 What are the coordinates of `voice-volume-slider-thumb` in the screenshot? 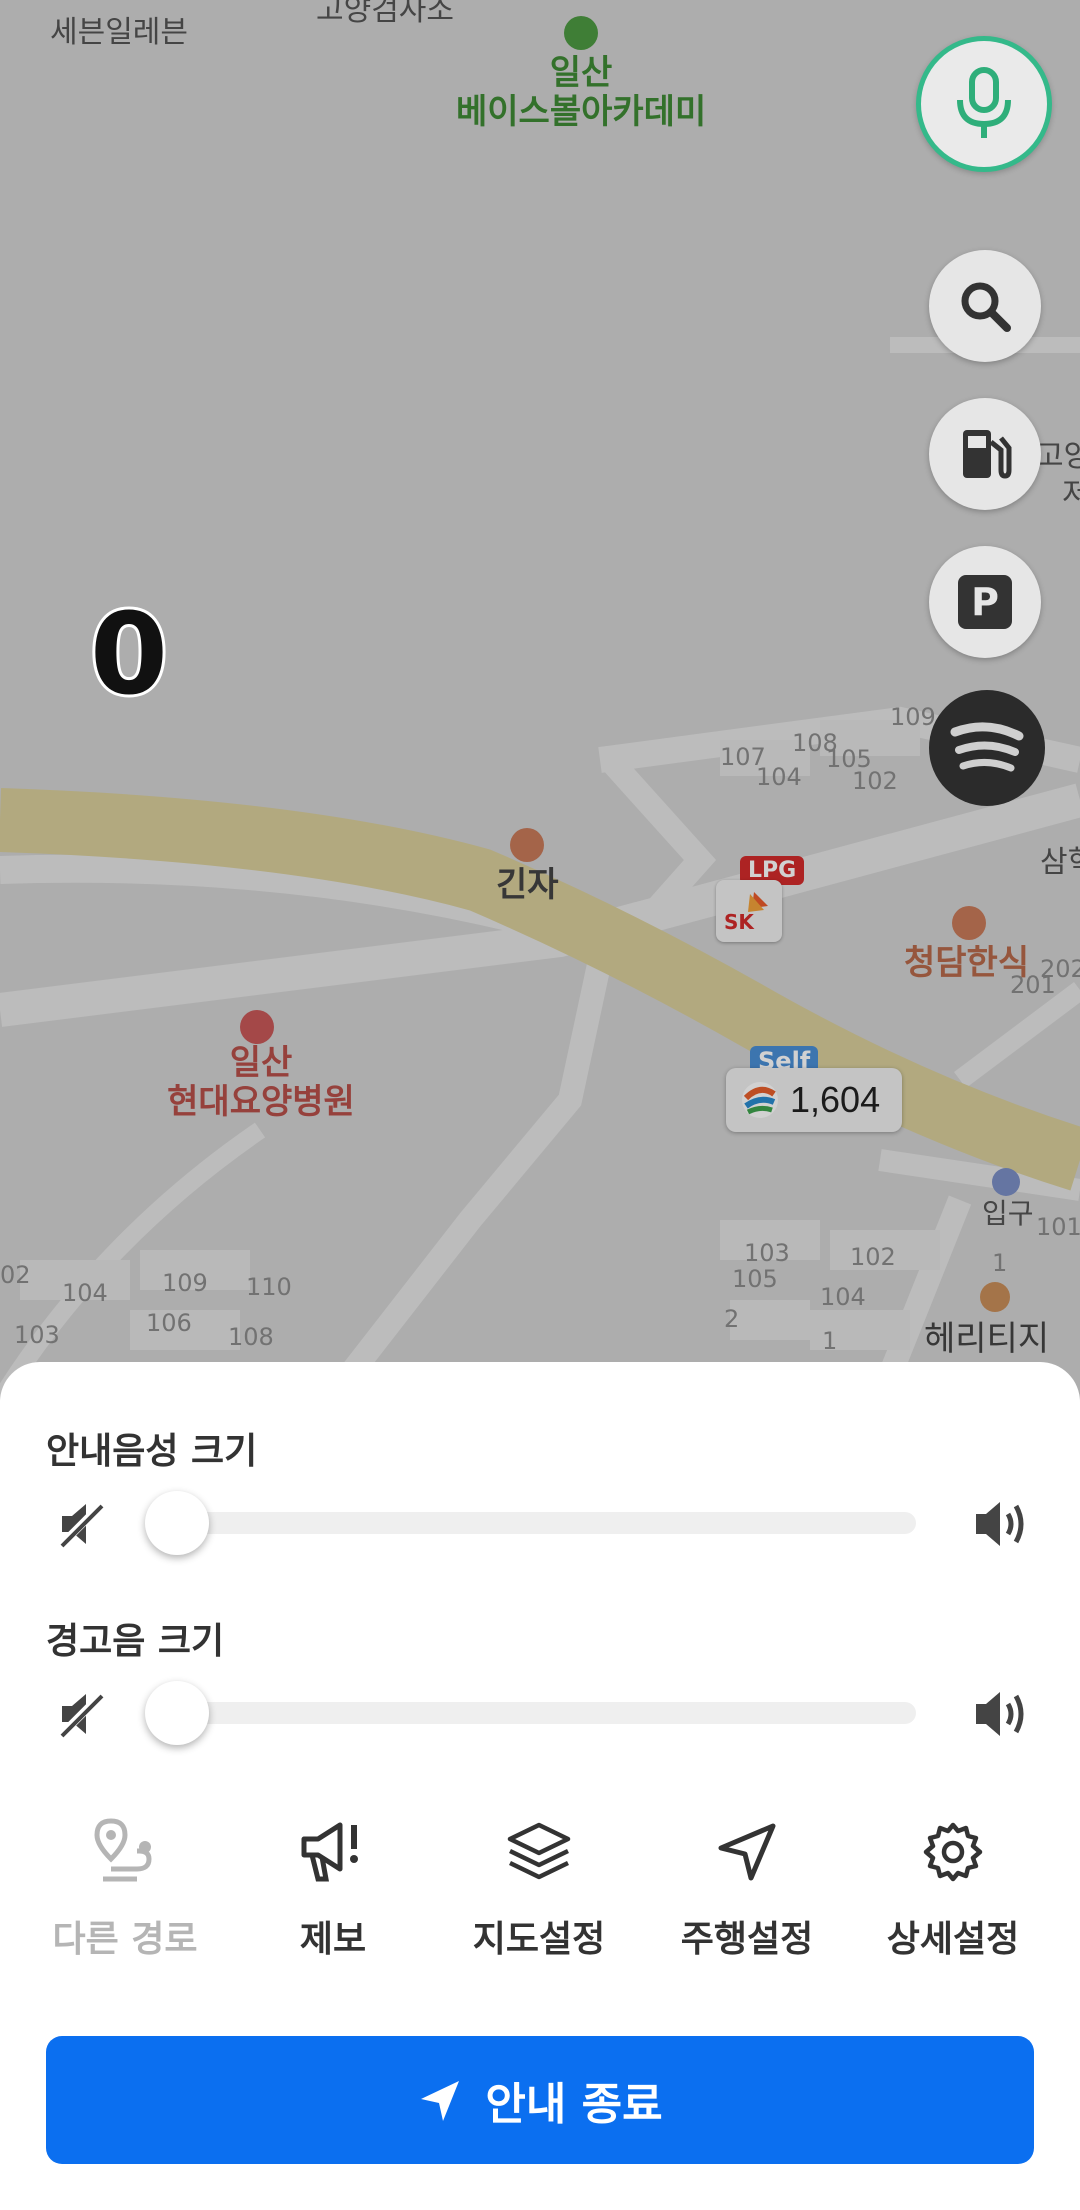 It's located at (177, 1523).